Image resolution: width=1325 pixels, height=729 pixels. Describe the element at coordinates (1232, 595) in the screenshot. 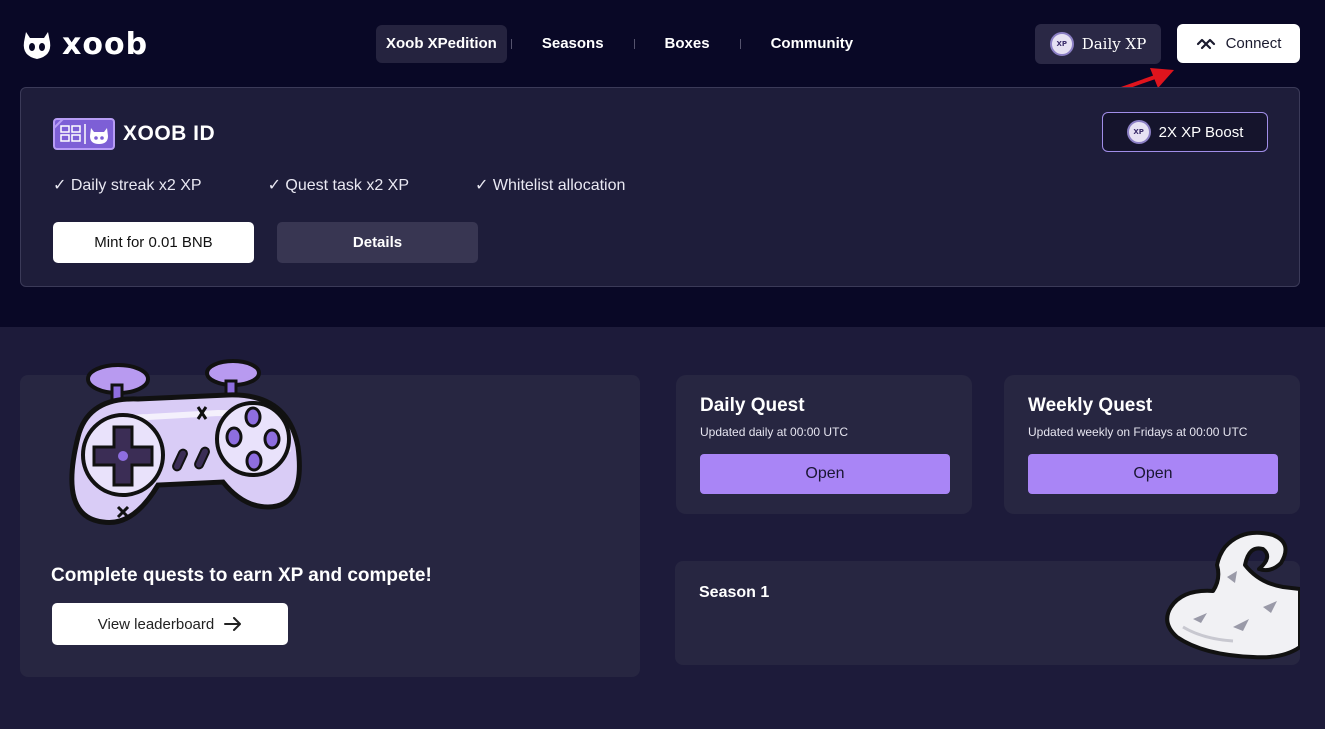

I see `flexing-arm-illustration-icon` at that location.